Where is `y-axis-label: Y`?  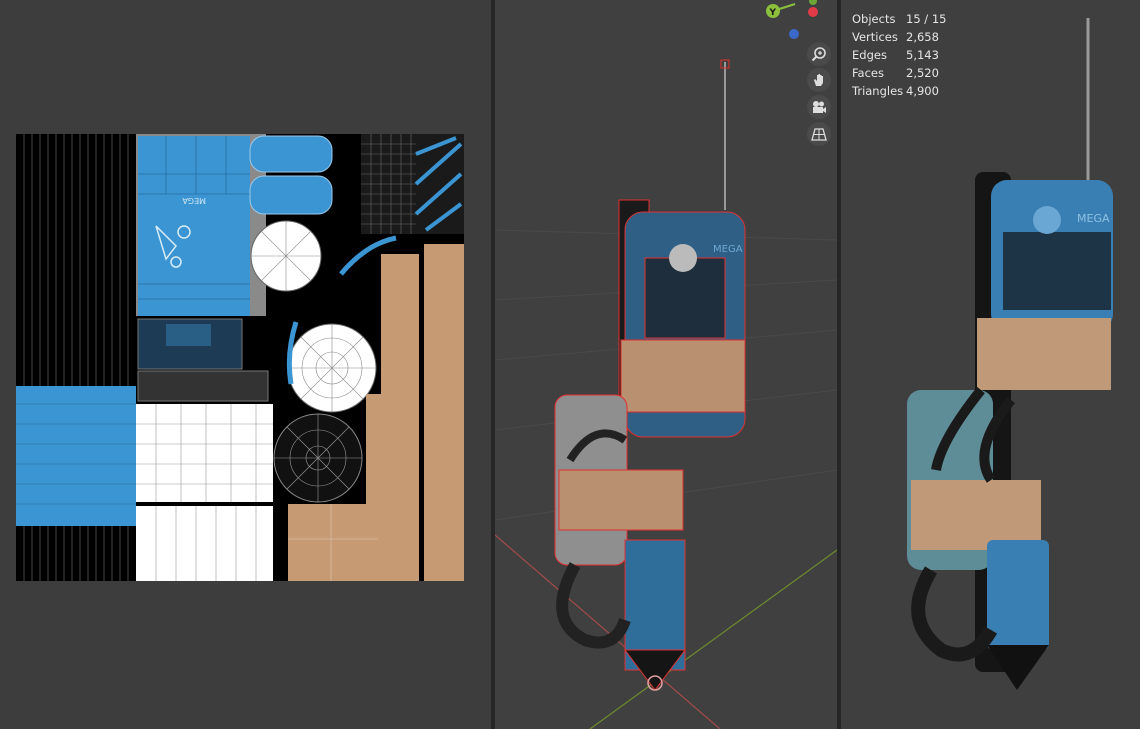 y-axis-label: Y is located at coordinates (773, 13).